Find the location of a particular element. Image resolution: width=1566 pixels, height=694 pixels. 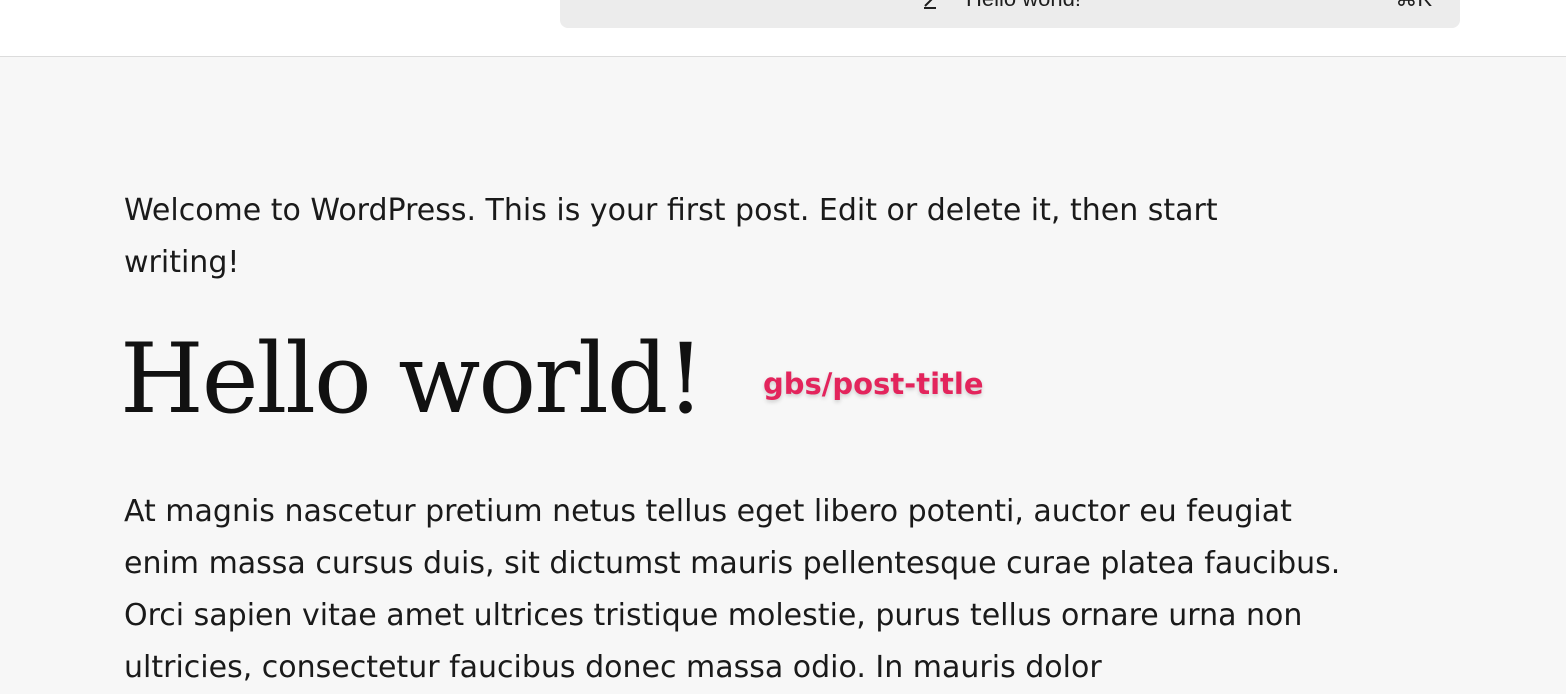

document-edit-icon is located at coordinates (931, 5).